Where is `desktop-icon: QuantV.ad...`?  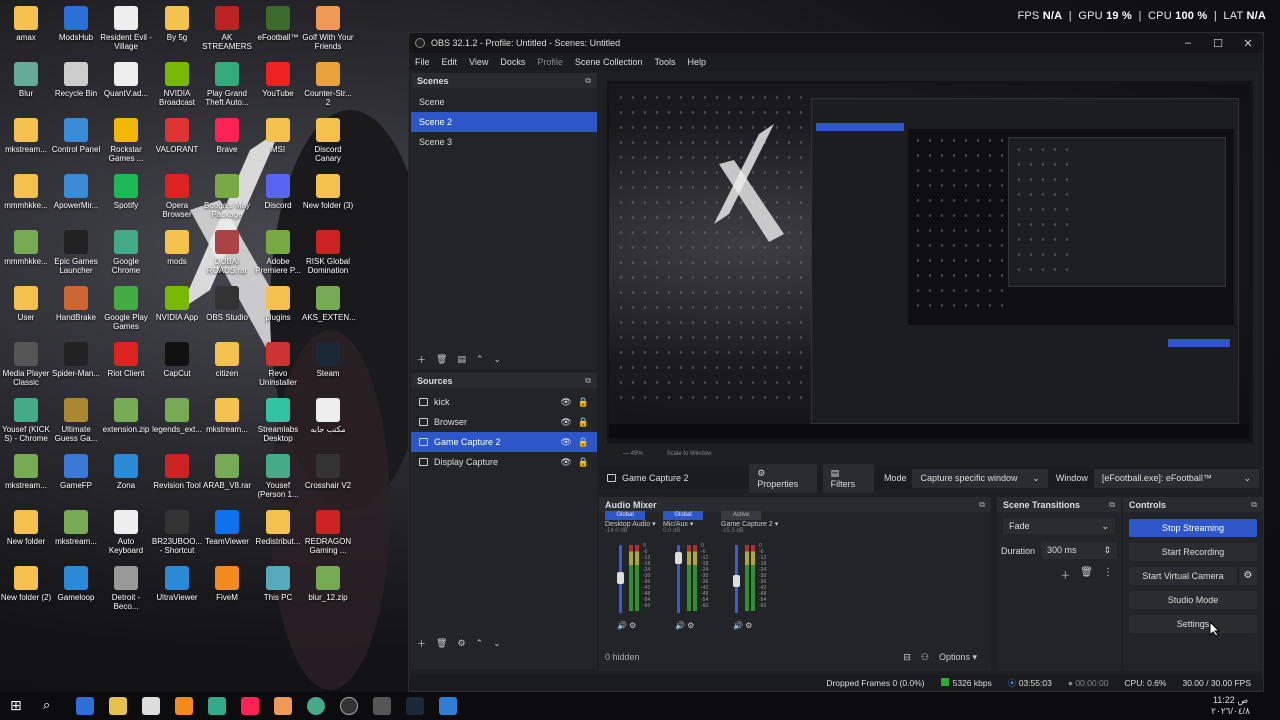
desktop-icon: QuantV.ad... is located at coordinates (126, 80).